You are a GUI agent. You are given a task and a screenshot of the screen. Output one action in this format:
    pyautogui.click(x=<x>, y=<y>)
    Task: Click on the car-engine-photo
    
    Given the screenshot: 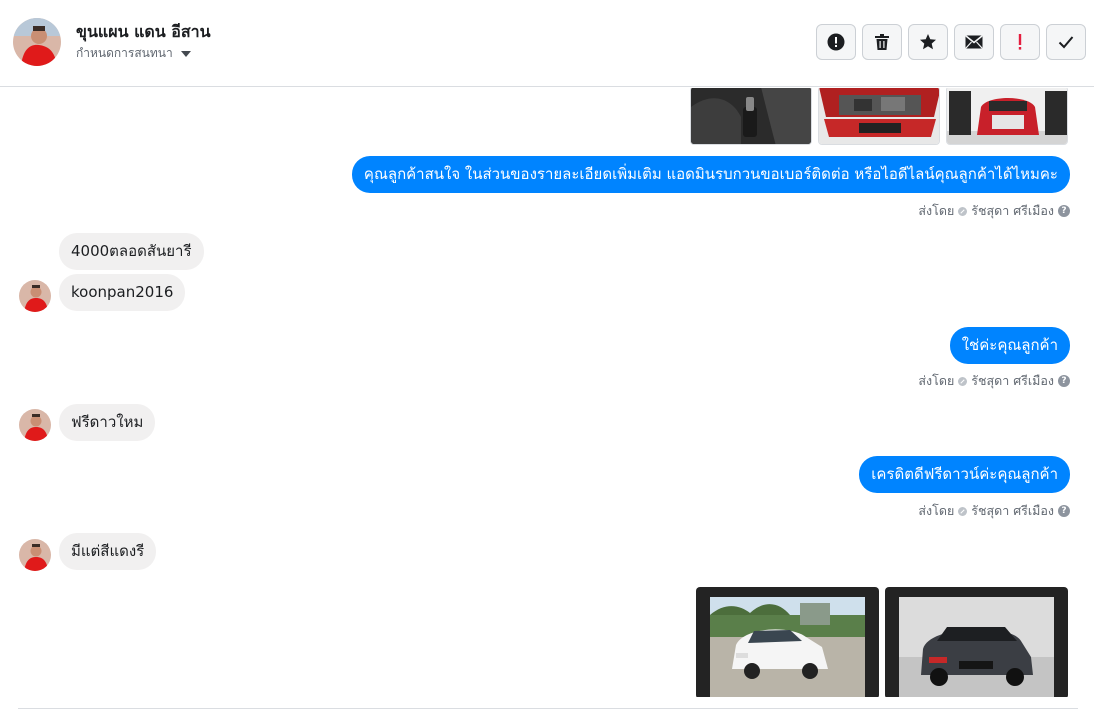 What is the action you would take?
    pyautogui.click(x=879, y=116)
    